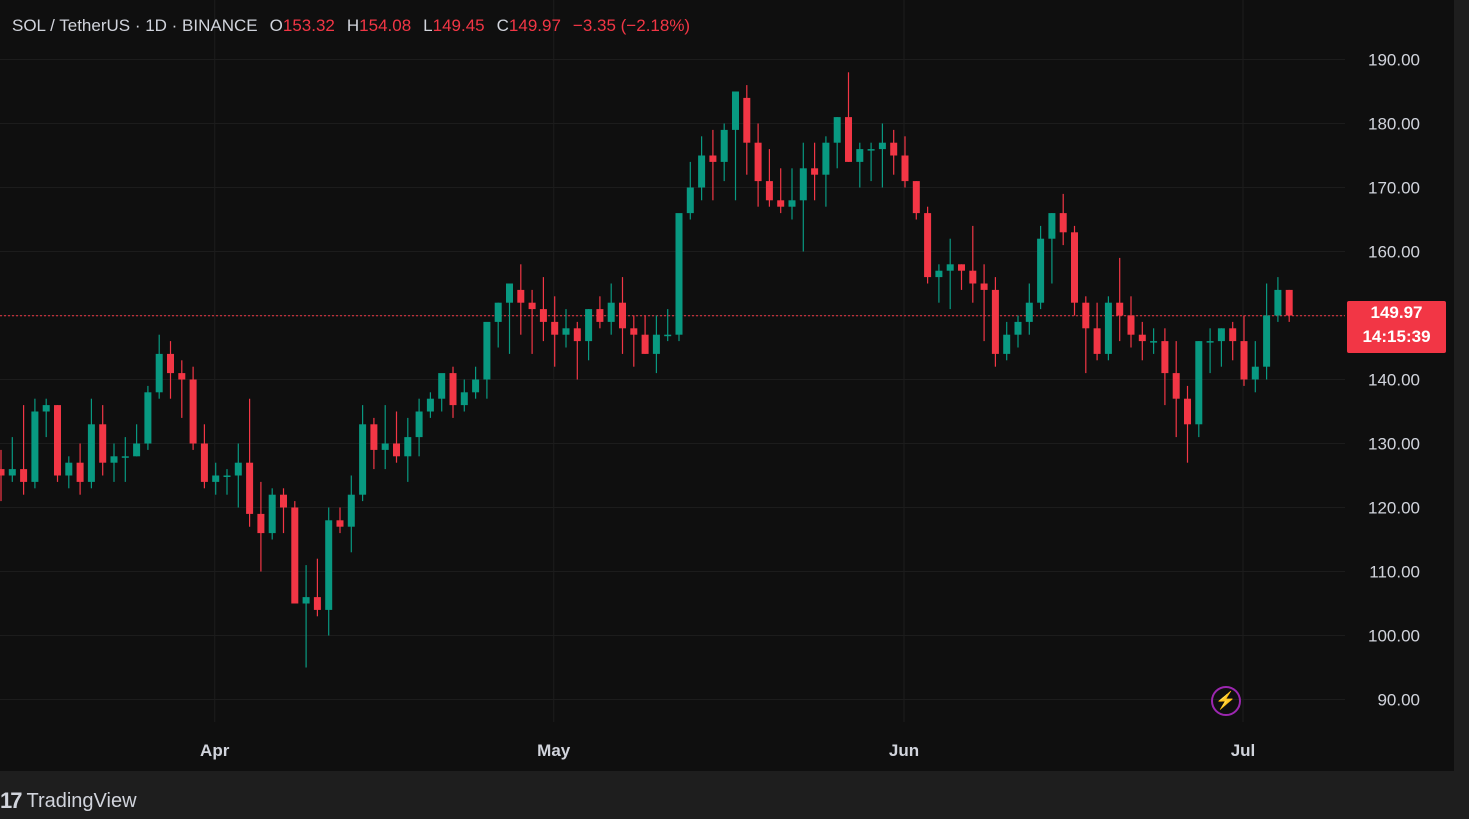 The image size is (1469, 819). Describe the element at coordinates (135, 26) in the screenshot. I see `symbol-title: SOL / TetherUS · 1D · BINANCE` at that location.